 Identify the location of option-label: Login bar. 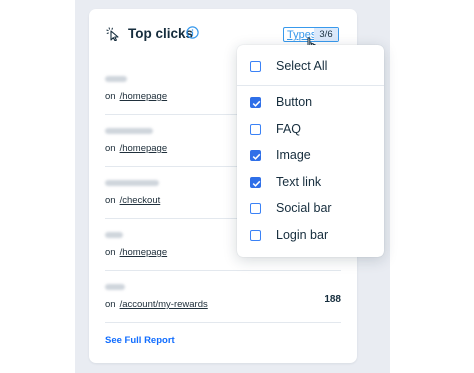
(302, 235).